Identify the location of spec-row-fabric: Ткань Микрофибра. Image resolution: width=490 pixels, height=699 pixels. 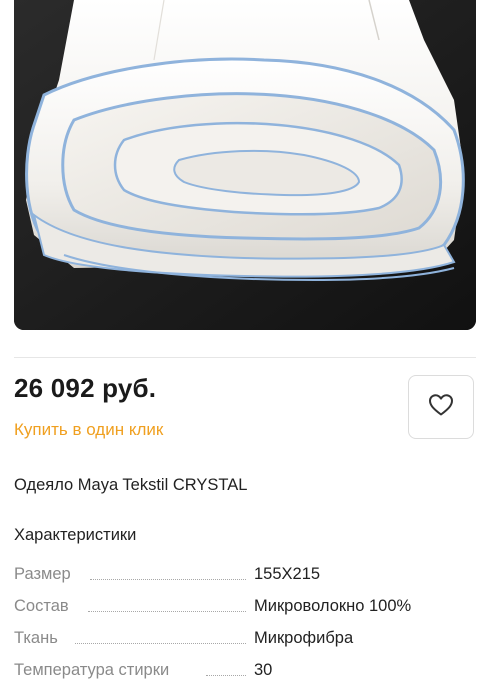
(245, 640).